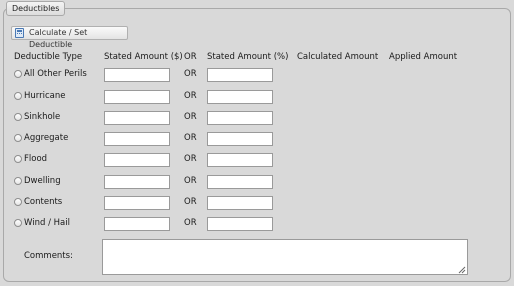 Image resolution: width=514 pixels, height=286 pixels. What do you see at coordinates (18, 223) in the screenshot?
I see `wind-hail-radio` at bounding box center [18, 223].